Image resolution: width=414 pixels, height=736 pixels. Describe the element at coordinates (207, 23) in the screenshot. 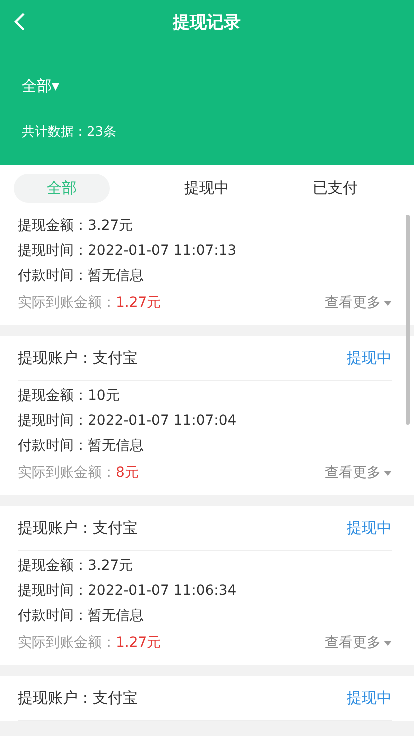

I see `page-title: 提现记录` at that location.